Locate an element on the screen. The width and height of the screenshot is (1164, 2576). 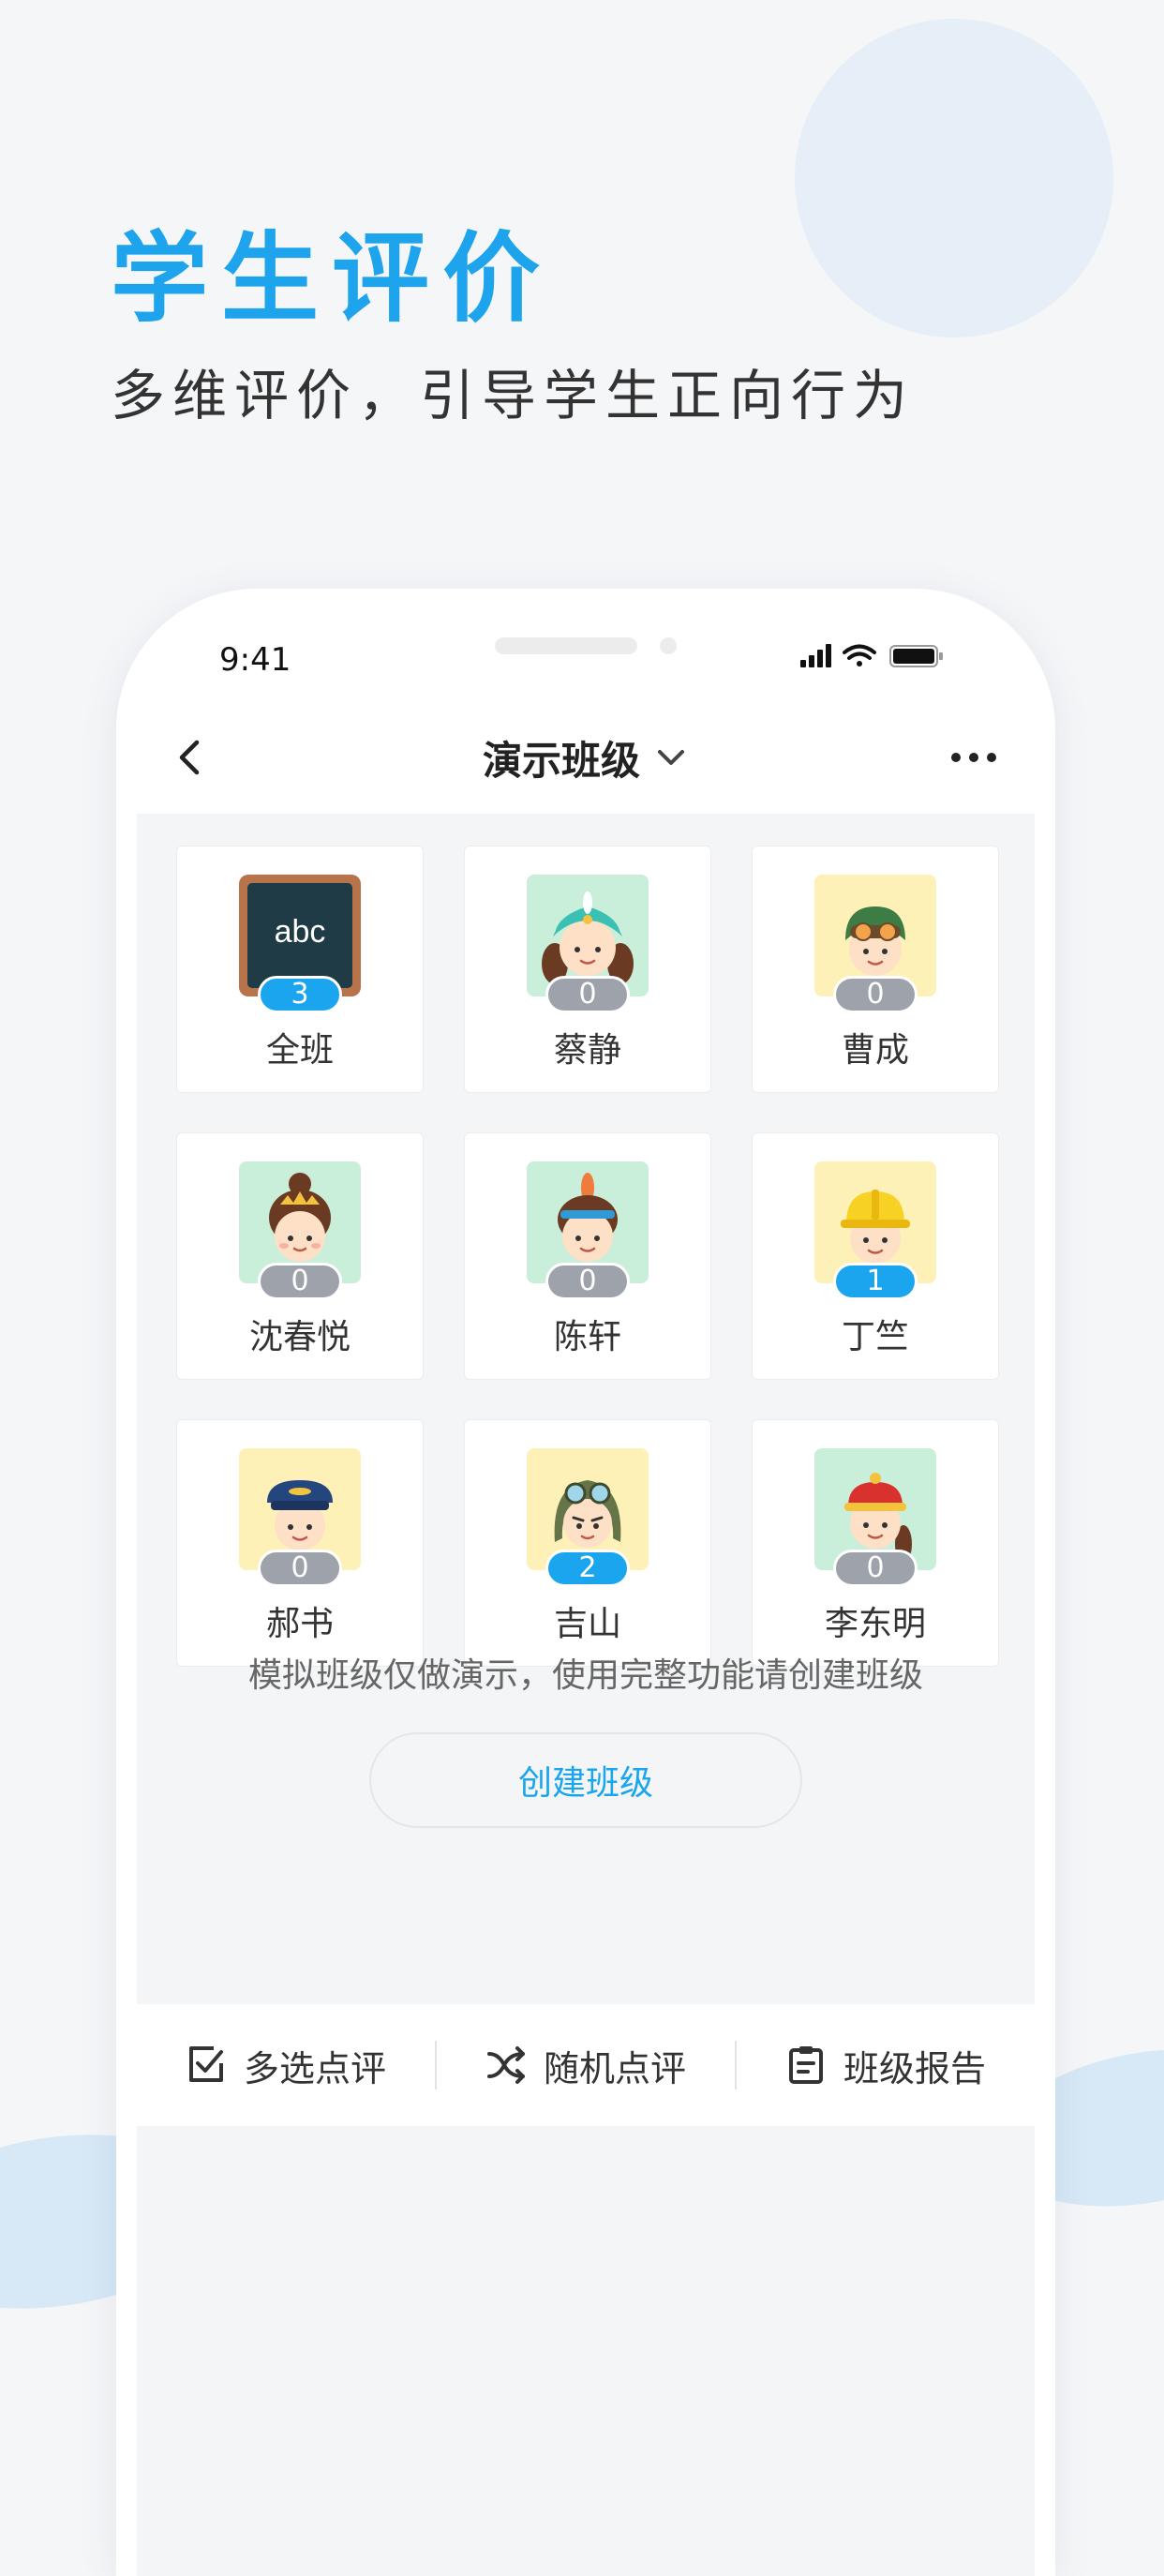
hero-title: 学生评价 is located at coordinates (333, 279).